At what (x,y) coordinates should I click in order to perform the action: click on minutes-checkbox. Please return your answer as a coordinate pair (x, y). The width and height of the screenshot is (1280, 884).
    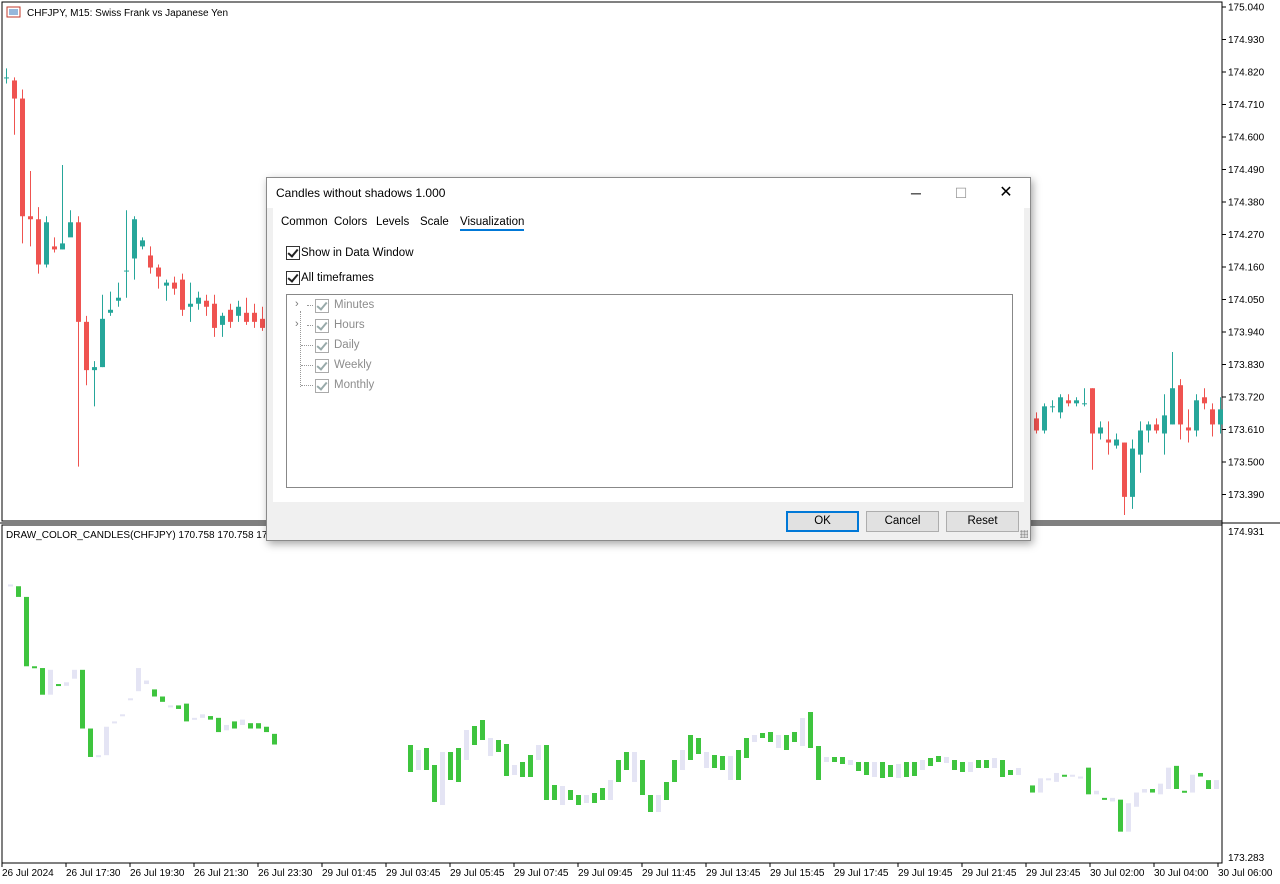
    Looking at the image, I should click on (322, 306).